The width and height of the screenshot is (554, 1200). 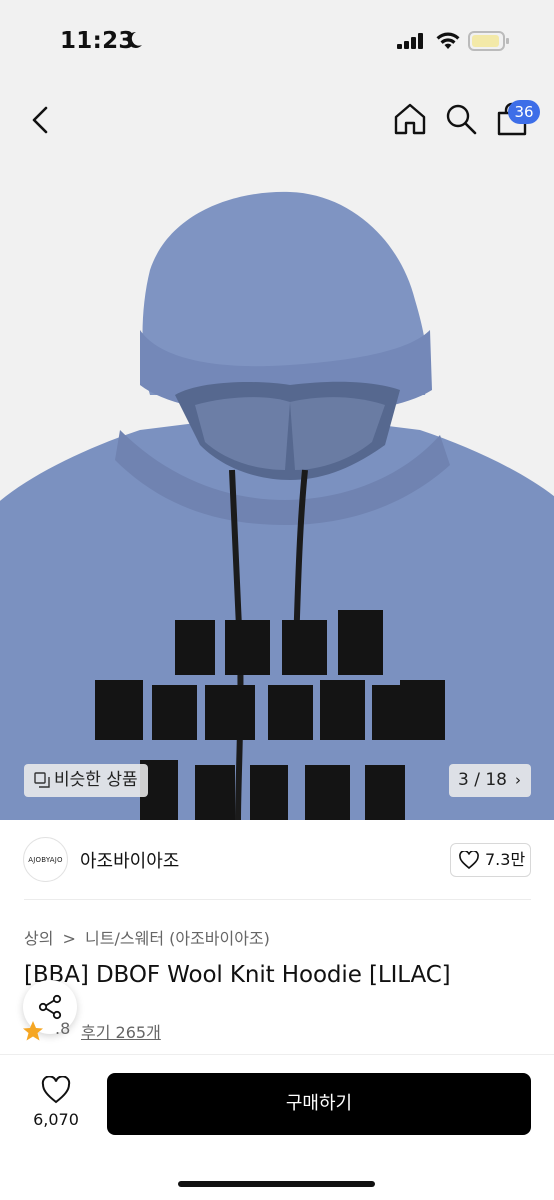 What do you see at coordinates (45, 859) in the screenshot?
I see `brand-logo: AJOBYAJO` at bounding box center [45, 859].